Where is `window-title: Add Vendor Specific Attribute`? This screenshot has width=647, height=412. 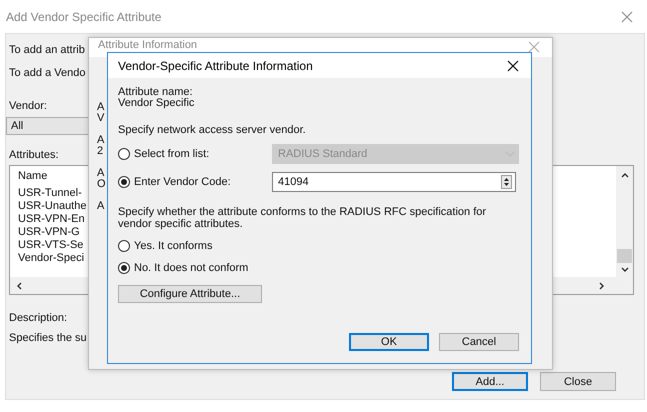 window-title: Add Vendor Specific Attribute is located at coordinates (84, 17).